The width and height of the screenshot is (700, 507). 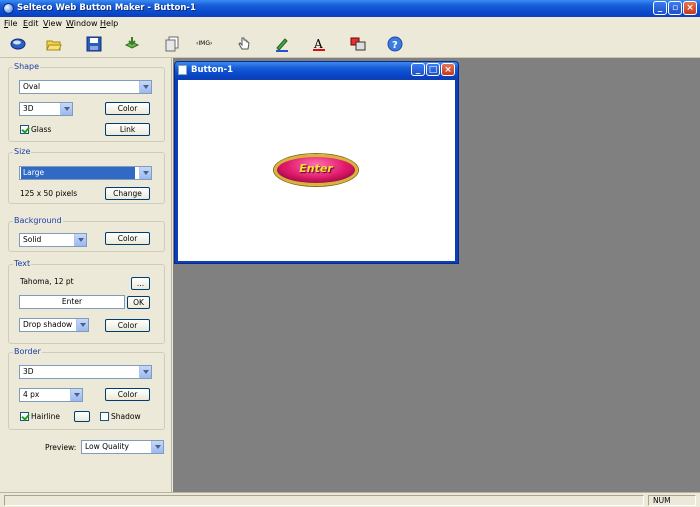 I want to click on text-group-title: Text, so click(x=22, y=263).